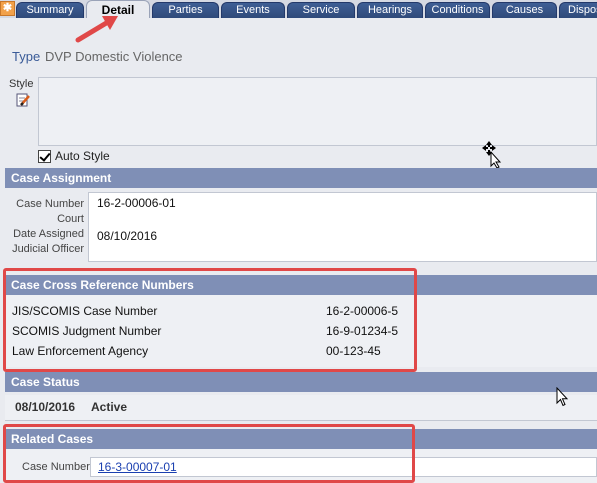  I want to click on case-assignment-header: Case Assignment, so click(301, 178).